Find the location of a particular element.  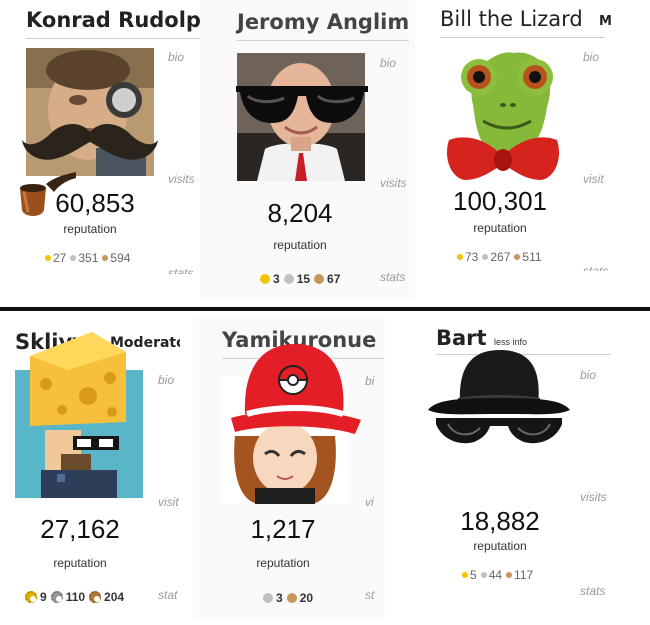

user-name: Jeromy Anglim is located at coordinates (323, 22).